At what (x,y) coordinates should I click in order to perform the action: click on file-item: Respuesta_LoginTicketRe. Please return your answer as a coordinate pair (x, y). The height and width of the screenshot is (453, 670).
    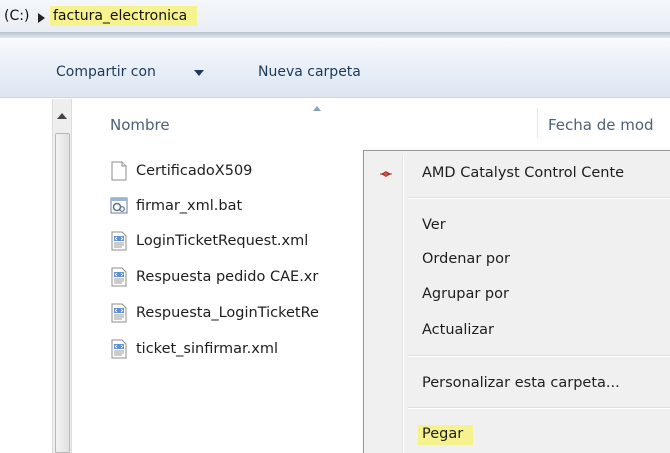
    Looking at the image, I should click on (214, 313).